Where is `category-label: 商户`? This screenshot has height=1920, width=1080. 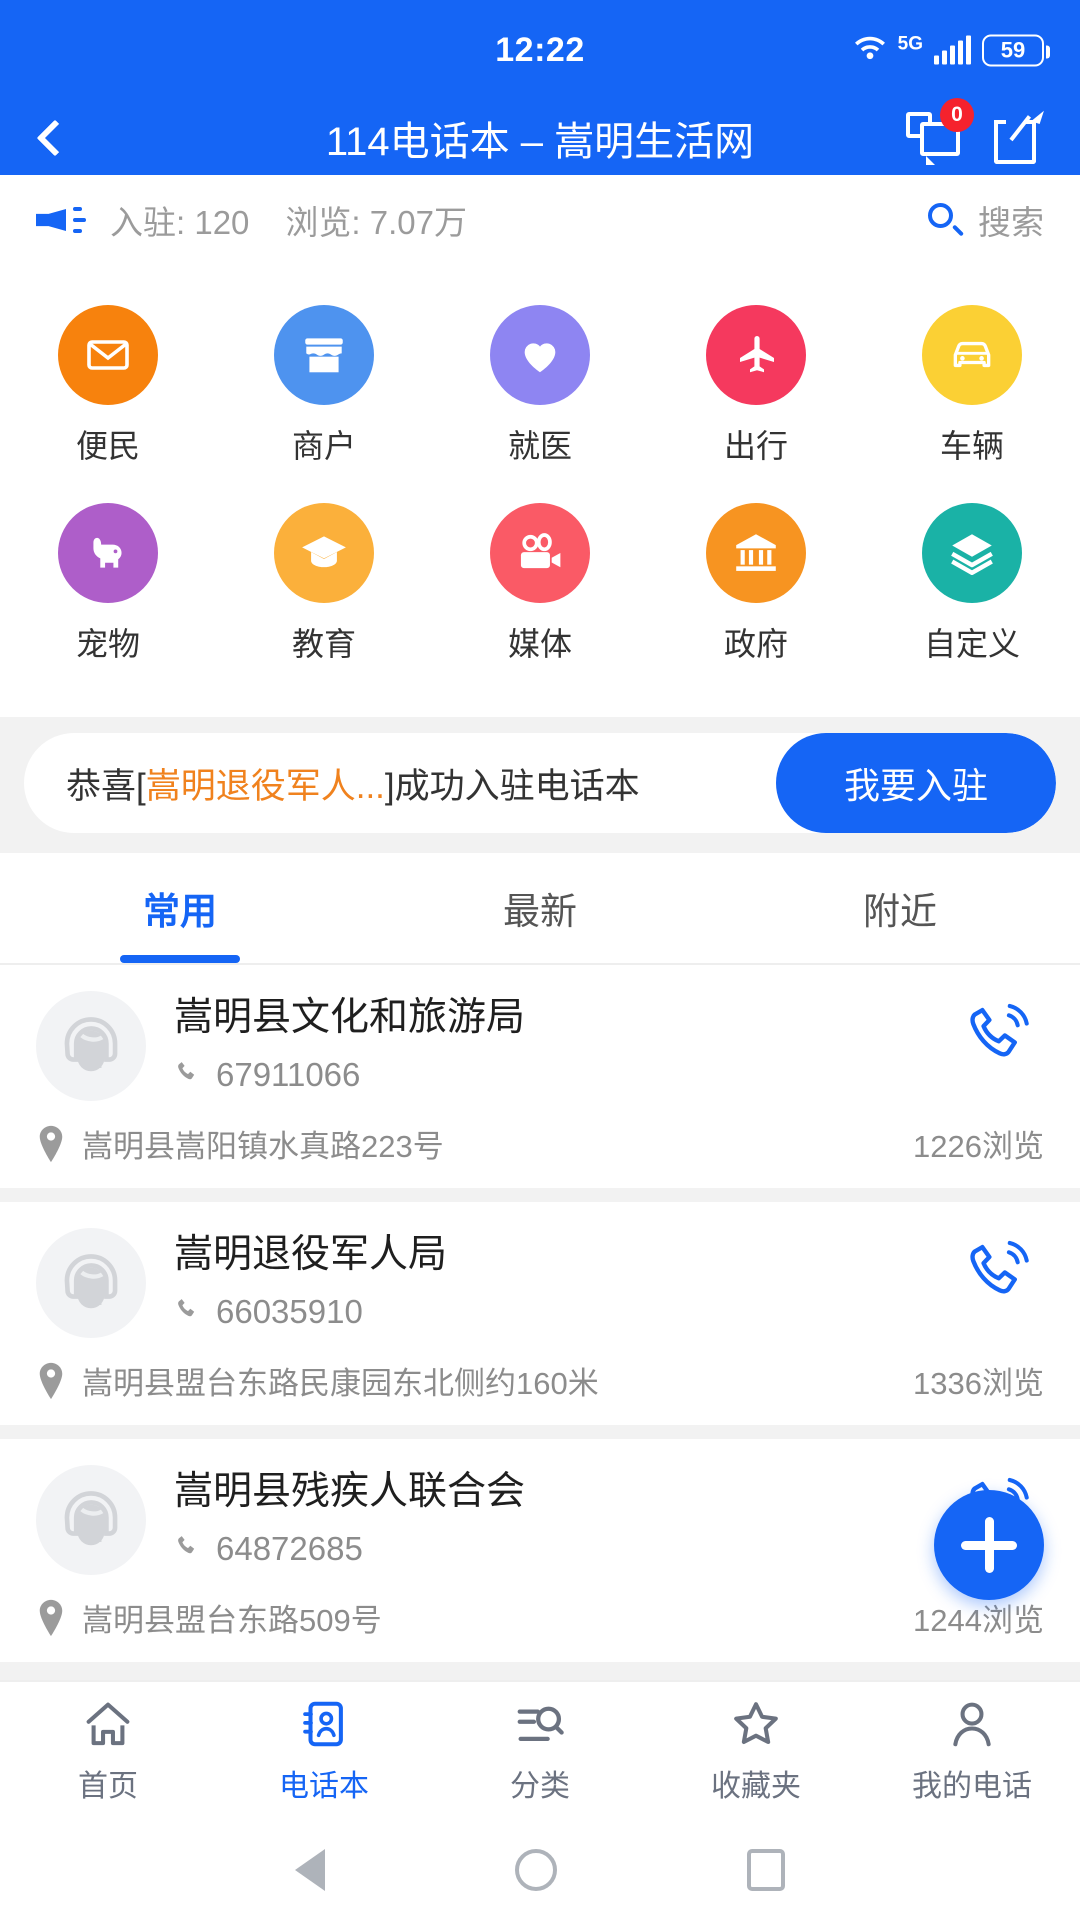
category-label: 商户 is located at coordinates (323, 446).